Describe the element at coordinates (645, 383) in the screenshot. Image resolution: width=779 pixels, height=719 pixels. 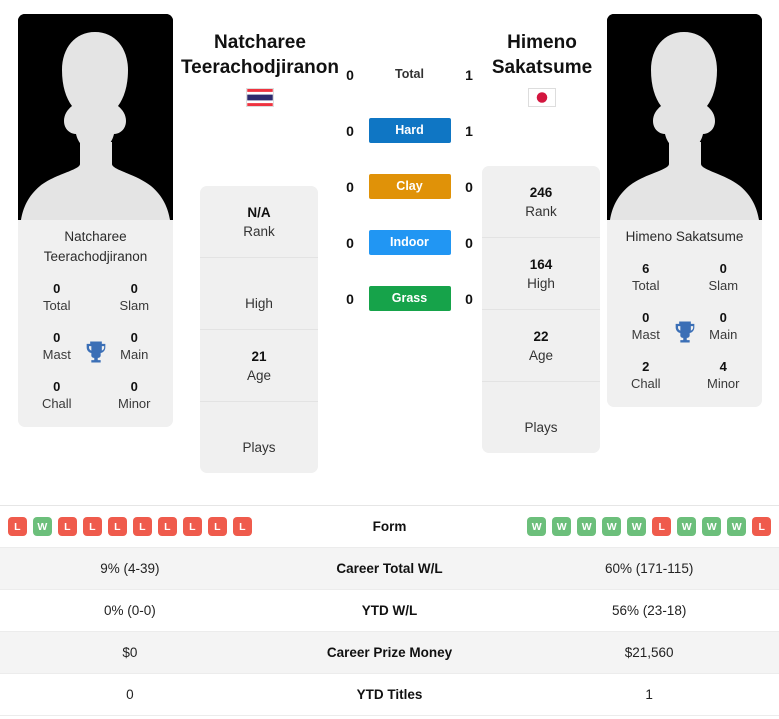
I see `stat-label: Chall` at that location.